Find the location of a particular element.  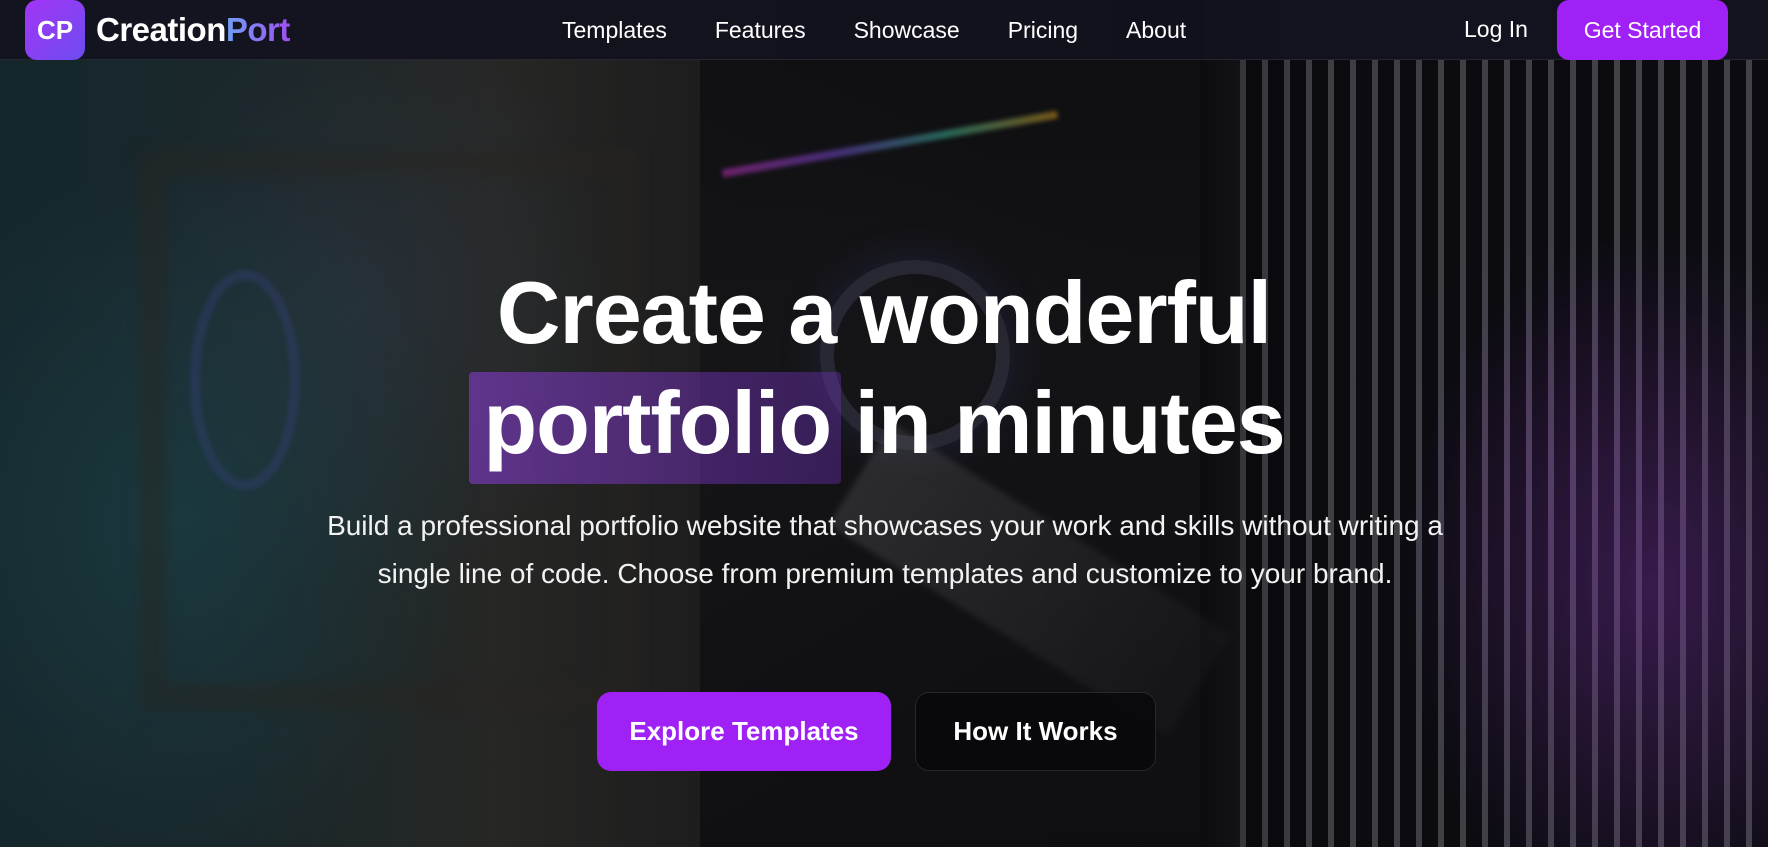

nav-link-templates: Templates is located at coordinates (614, 30).